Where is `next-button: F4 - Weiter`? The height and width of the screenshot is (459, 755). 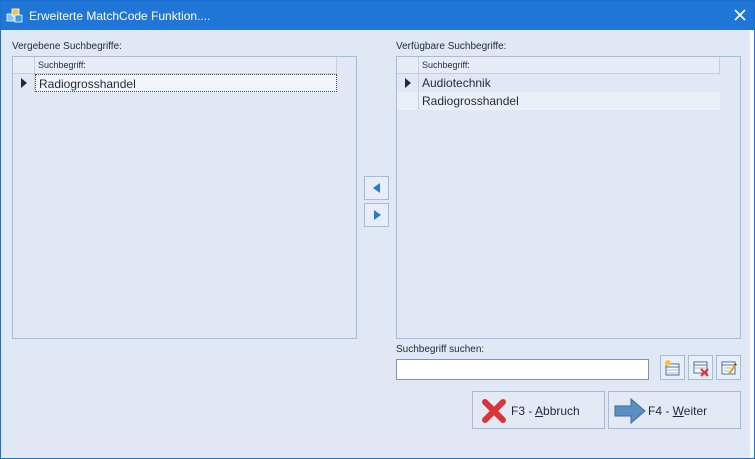 next-button: F4 - Weiter is located at coordinates (674, 410).